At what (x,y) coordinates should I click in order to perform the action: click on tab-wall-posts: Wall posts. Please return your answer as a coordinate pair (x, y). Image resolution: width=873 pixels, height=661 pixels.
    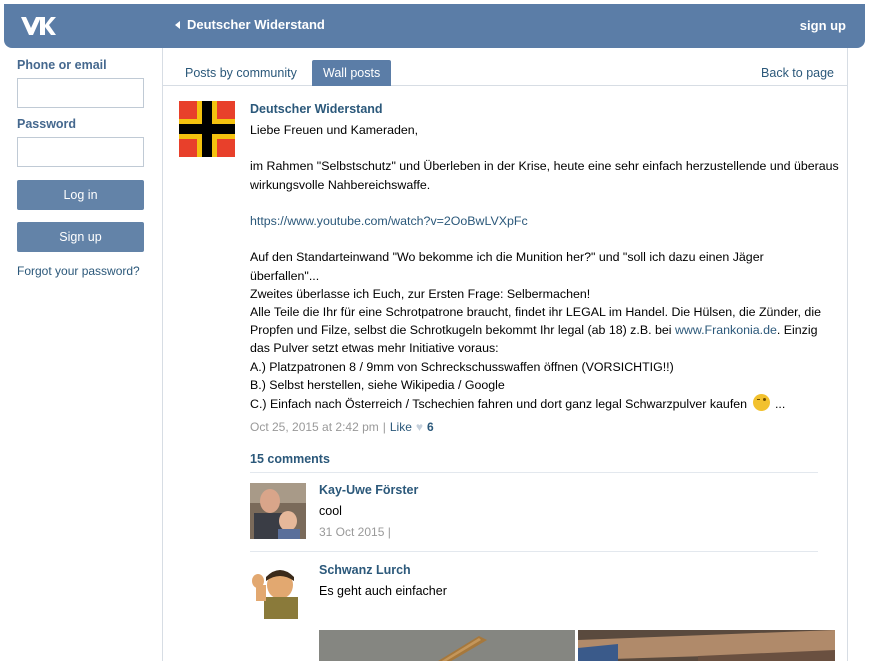
    Looking at the image, I should click on (352, 73).